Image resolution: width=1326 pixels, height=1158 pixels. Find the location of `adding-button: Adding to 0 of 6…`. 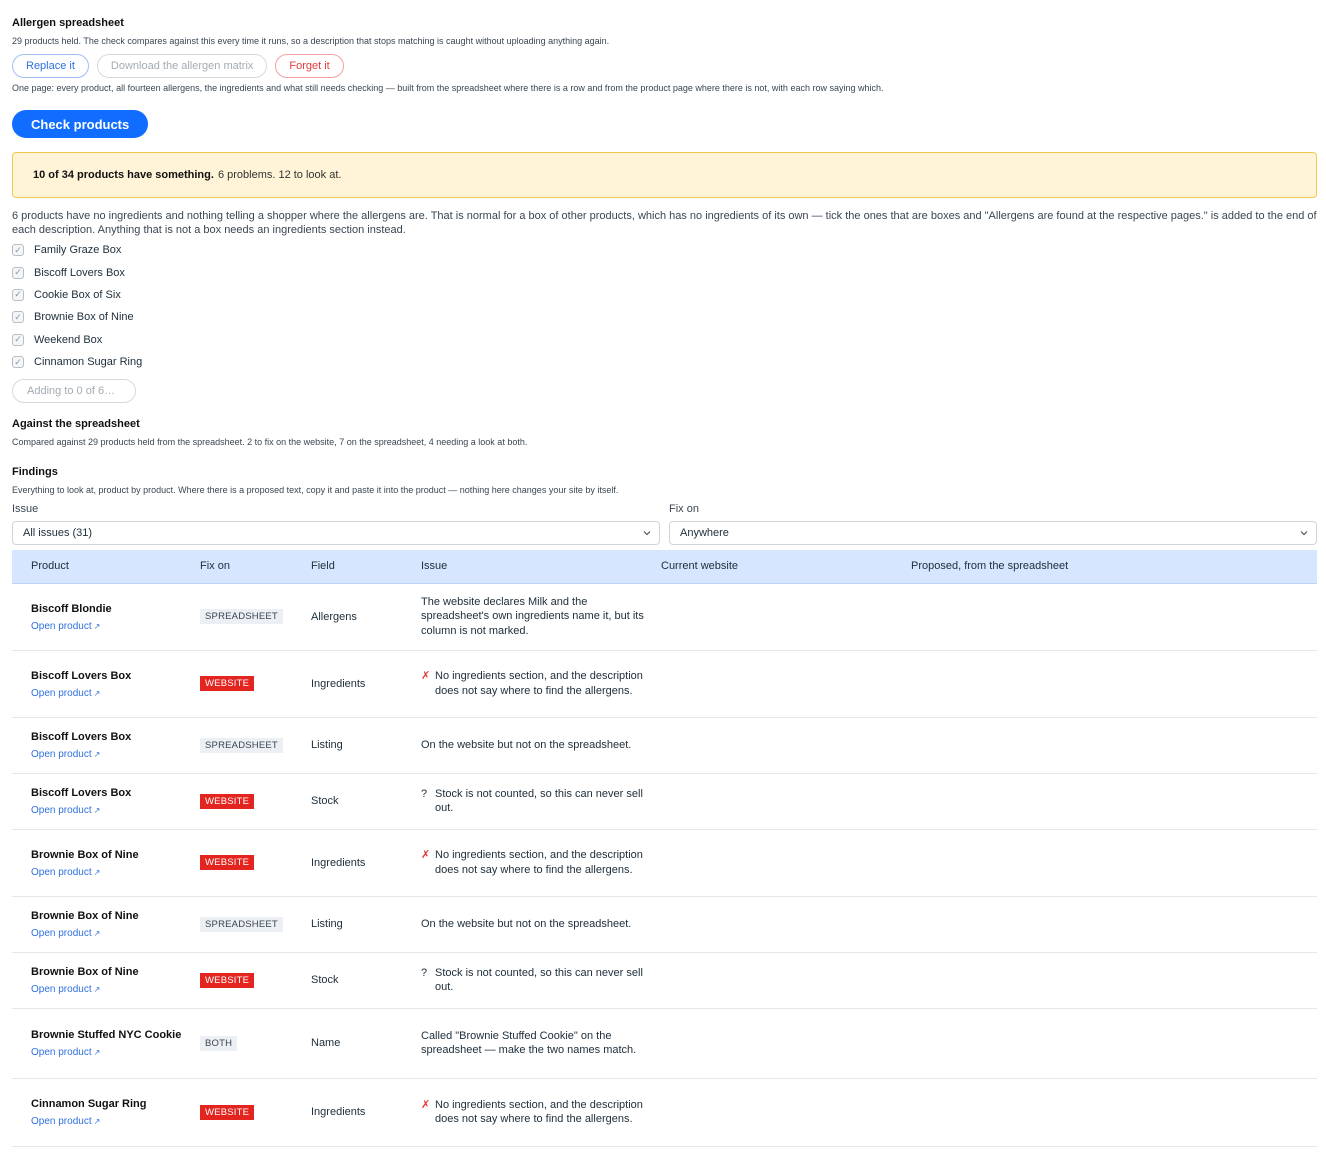

adding-button: Adding to 0 of 6… is located at coordinates (74, 391).